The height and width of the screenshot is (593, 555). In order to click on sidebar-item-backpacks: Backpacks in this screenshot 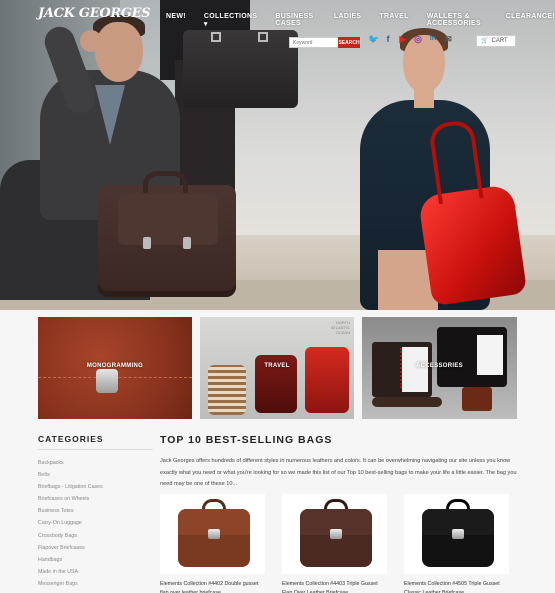, I will do `click(95, 463)`.